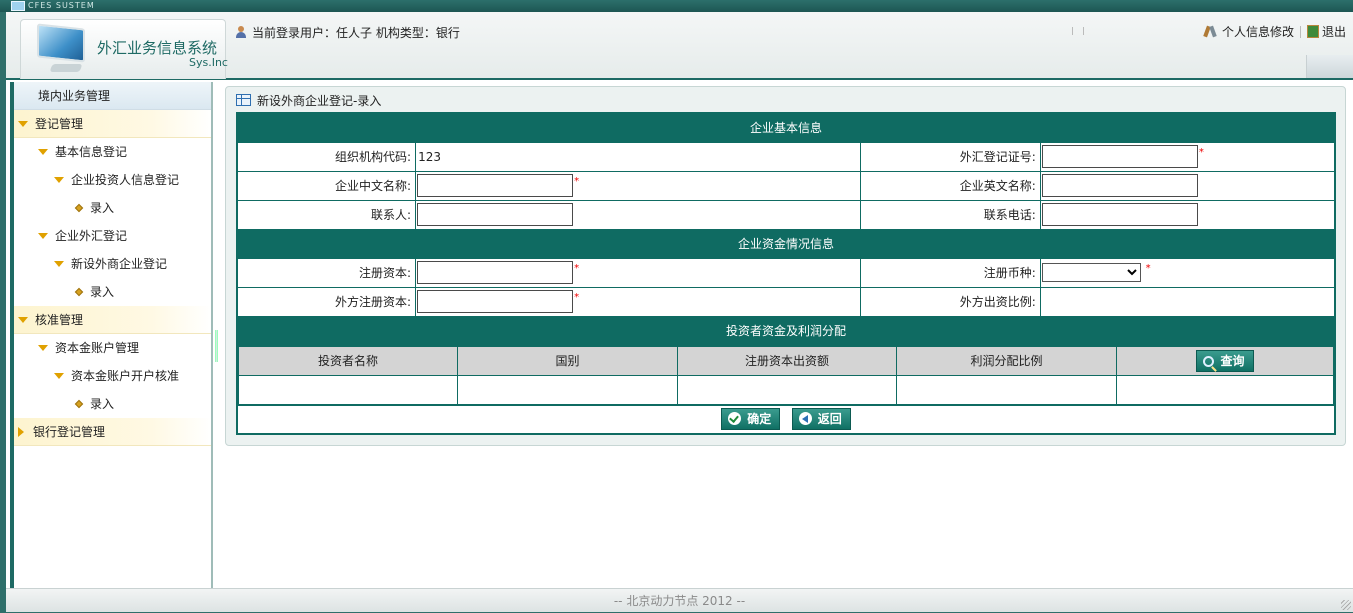 This screenshot has width=1353, height=613. What do you see at coordinates (79, 404) in the screenshot?
I see `diamond-bullet-icon` at bounding box center [79, 404].